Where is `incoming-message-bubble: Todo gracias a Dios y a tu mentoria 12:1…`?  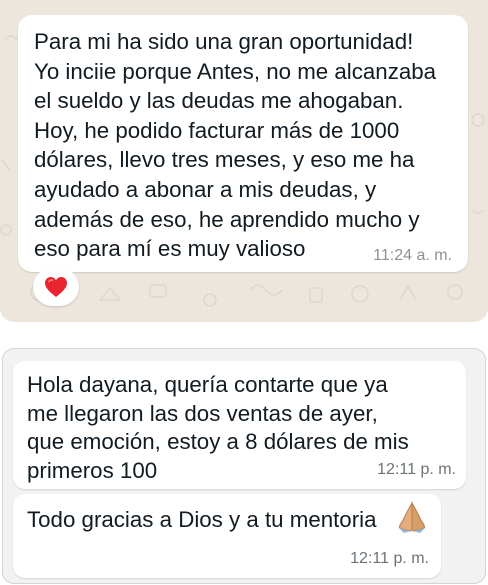 incoming-message-bubble: Todo gracias a Dios y a tu mentoria 12:1… is located at coordinates (227, 536).